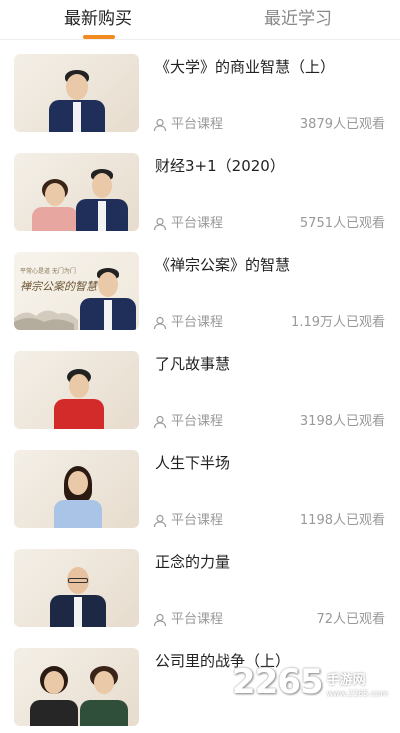 The image size is (400, 733). I want to click on watermark-site: 手游网 www.2265.com, so click(357, 686).